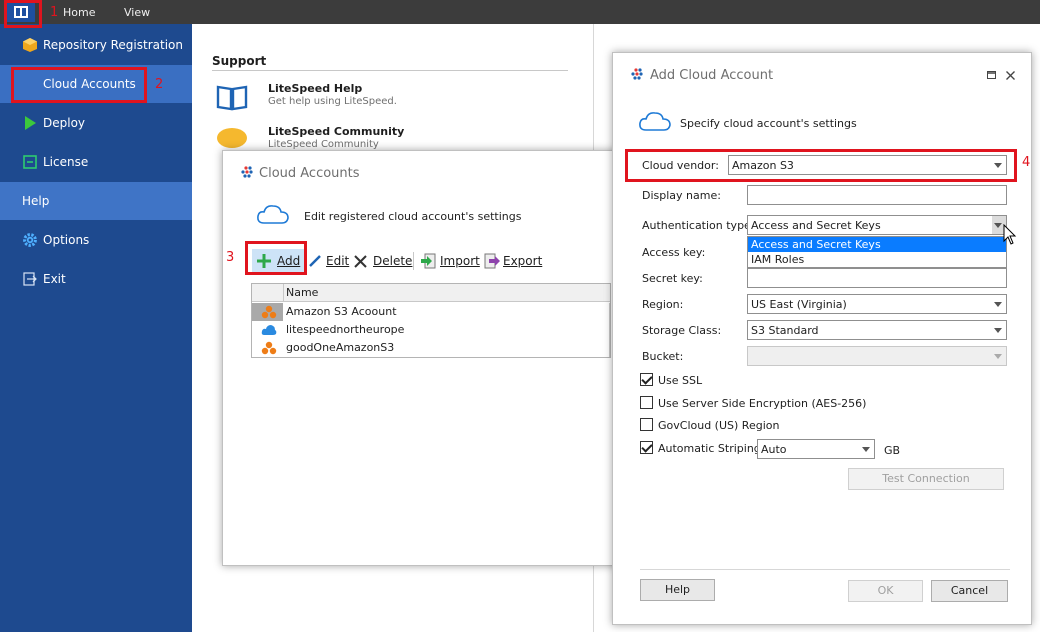 The height and width of the screenshot is (632, 1040). I want to click on callout-number-4: 4, so click(1026, 162).